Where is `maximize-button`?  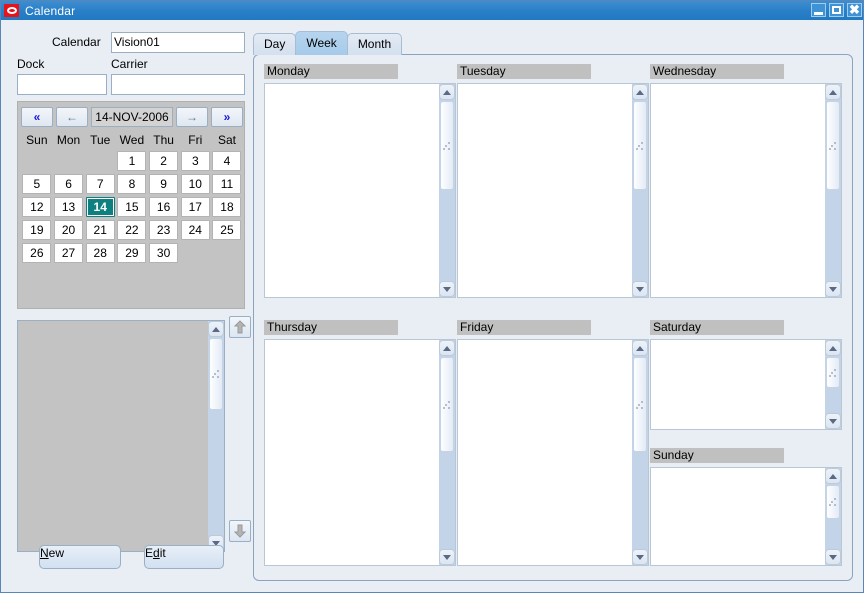 maximize-button is located at coordinates (836, 10).